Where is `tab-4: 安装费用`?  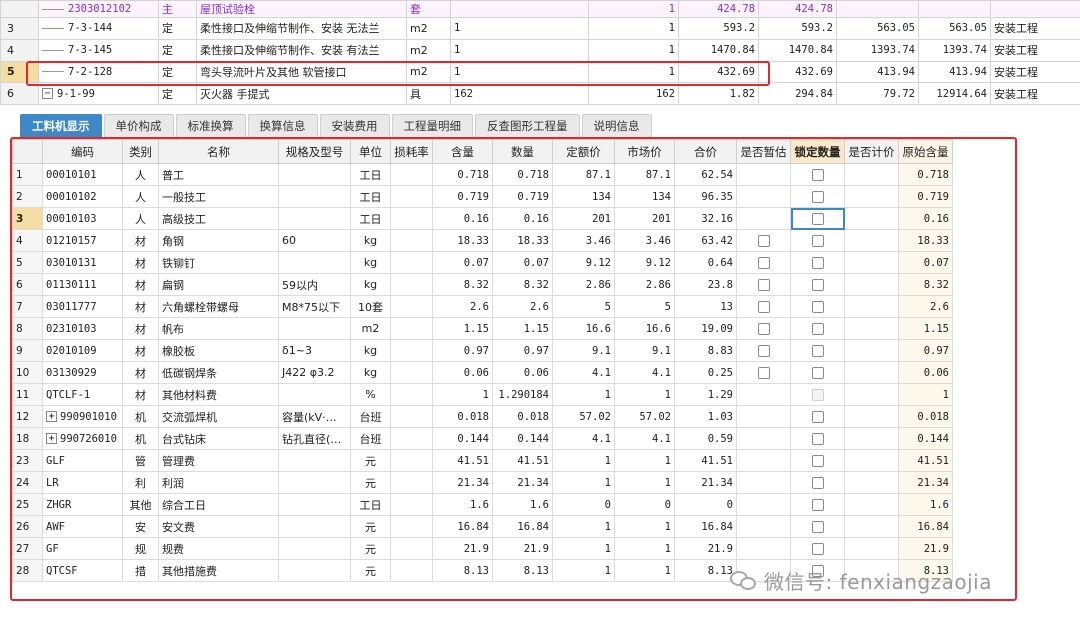
tab-4: 安装费用 is located at coordinates (354, 125).